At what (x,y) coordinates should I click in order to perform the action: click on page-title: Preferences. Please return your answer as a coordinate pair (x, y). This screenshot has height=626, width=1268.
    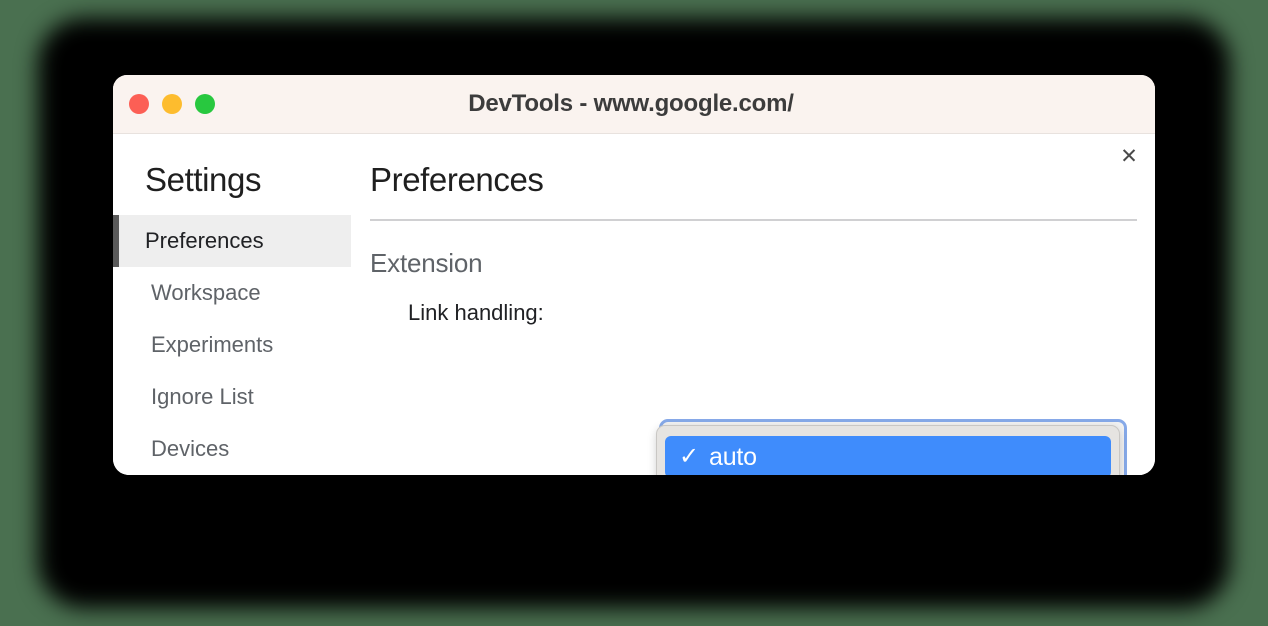
    Looking at the image, I should click on (457, 179).